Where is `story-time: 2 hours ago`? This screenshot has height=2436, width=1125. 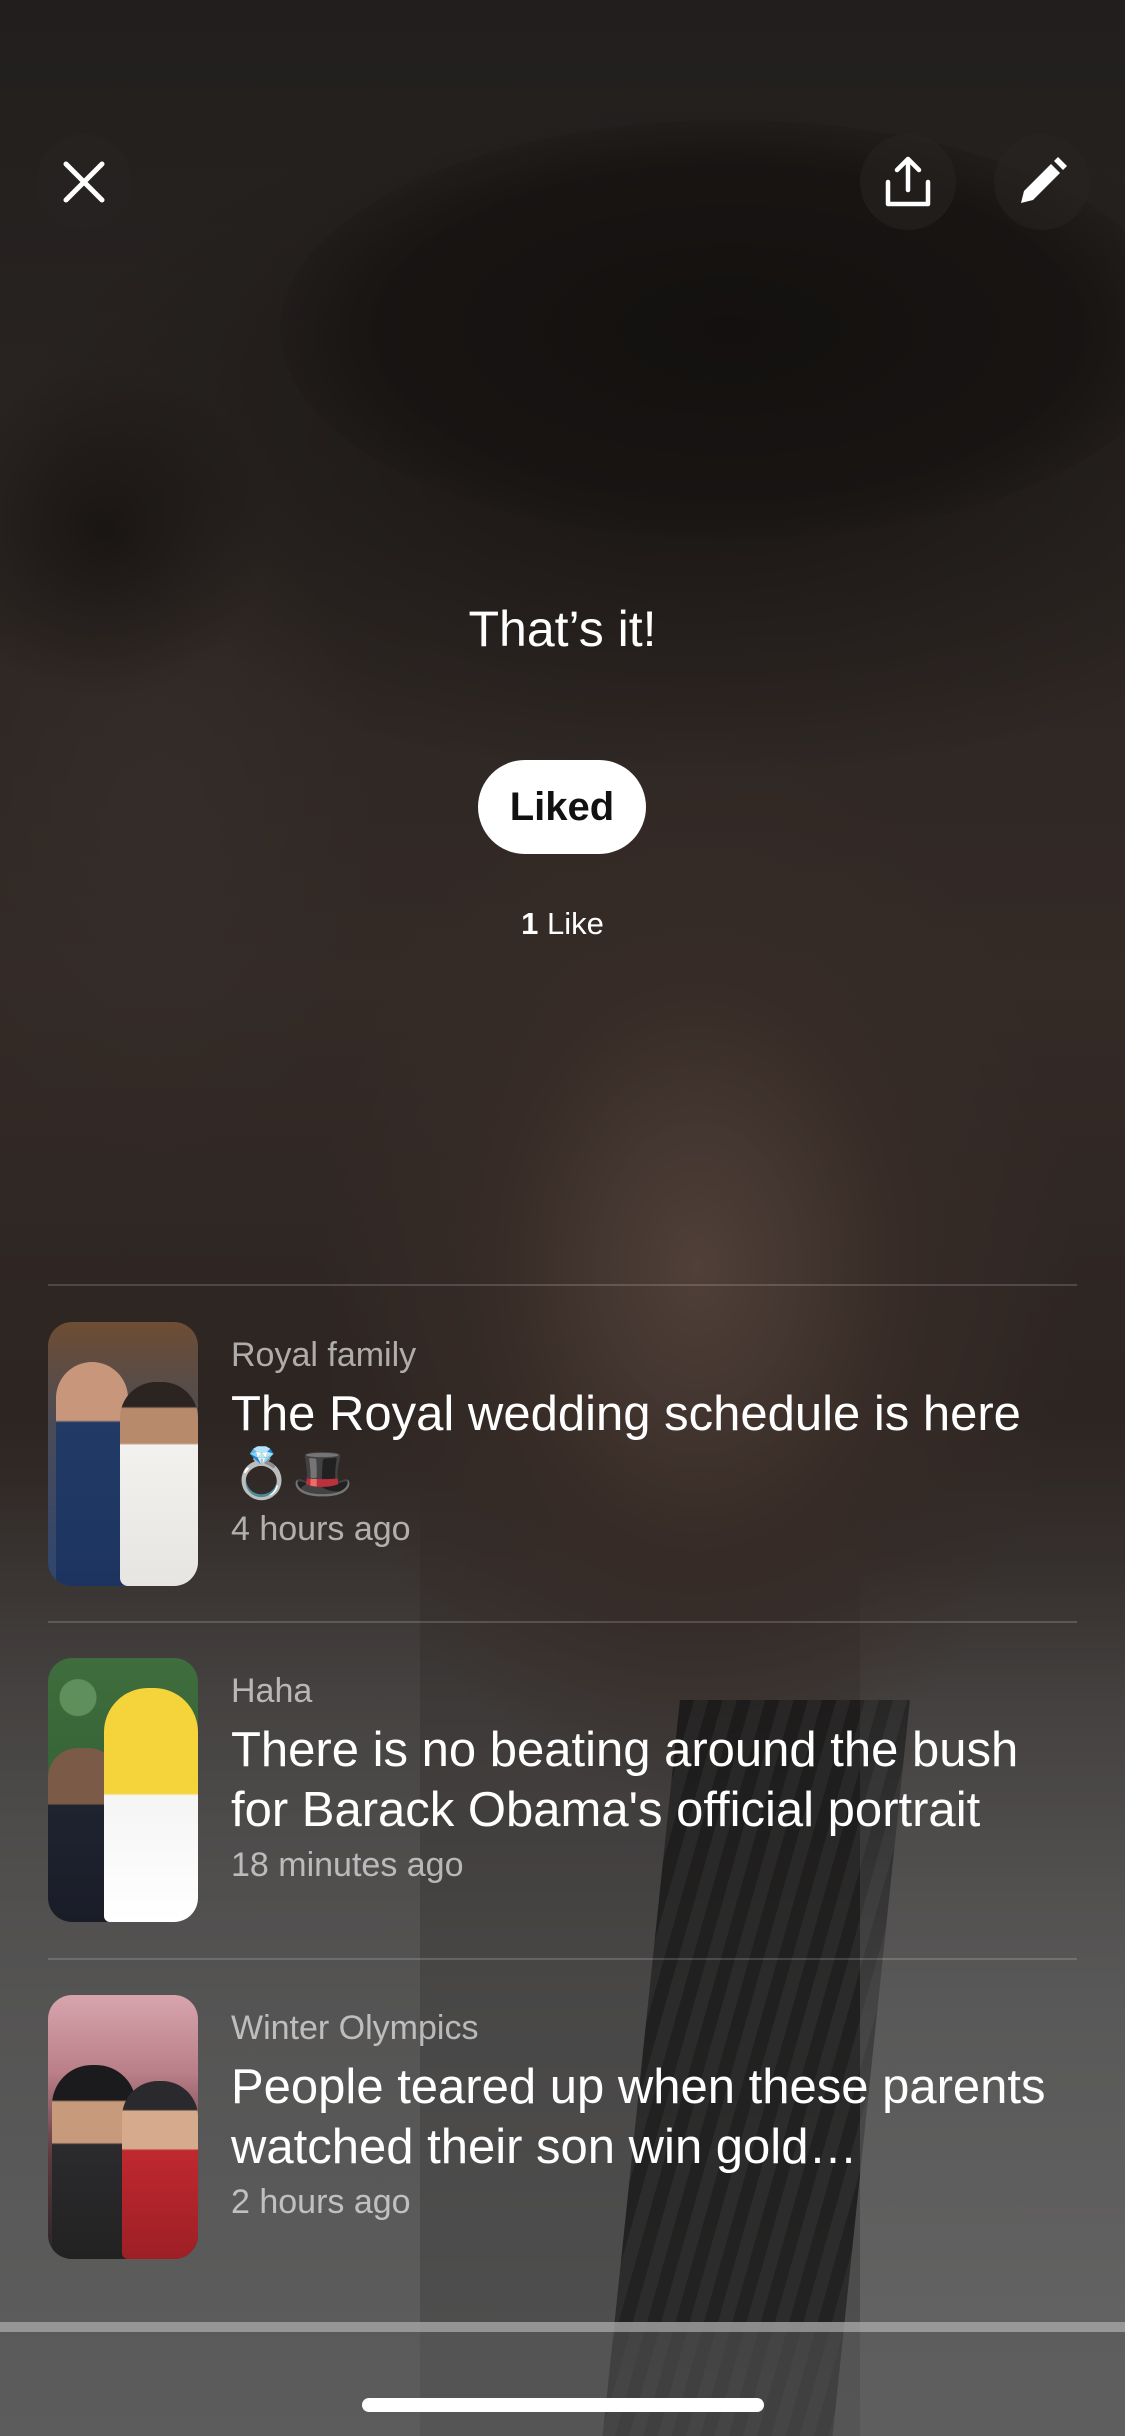 story-time: 2 hours ago is located at coordinates (321, 2202).